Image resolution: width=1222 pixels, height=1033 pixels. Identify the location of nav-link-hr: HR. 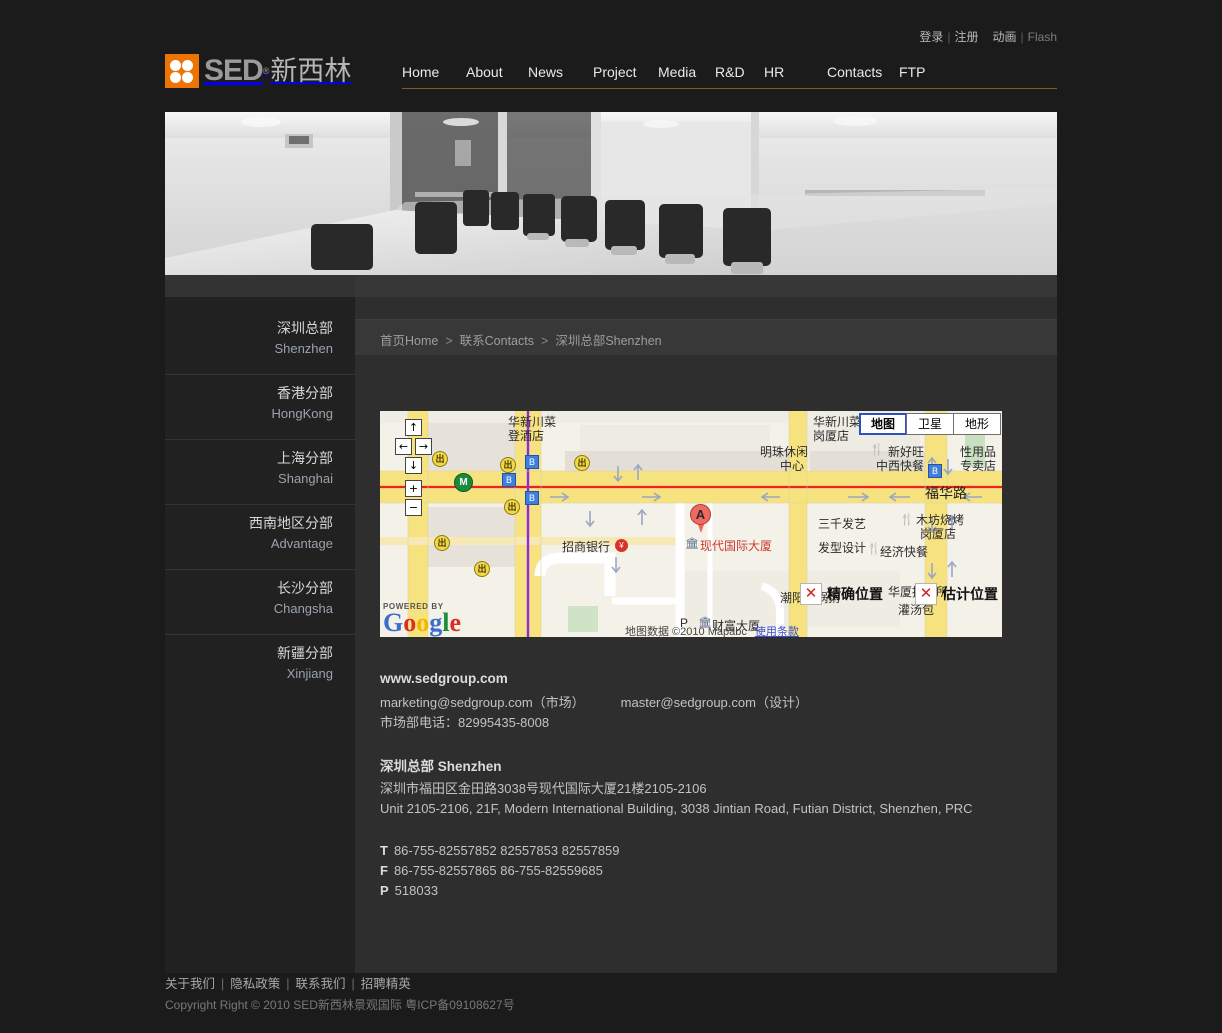
(795, 72).